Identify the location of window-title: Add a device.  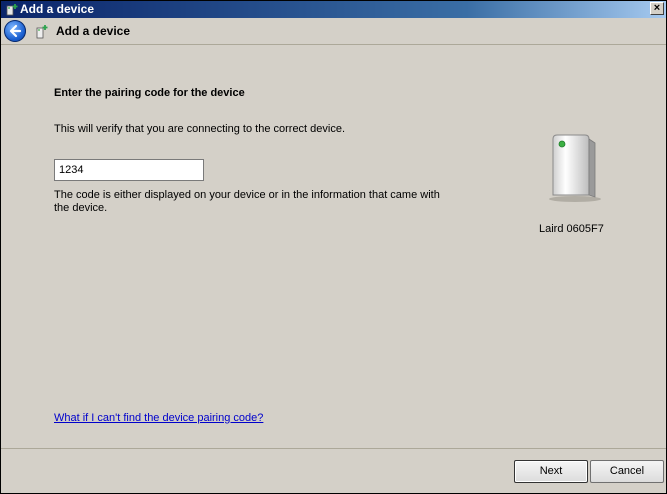
(57, 9).